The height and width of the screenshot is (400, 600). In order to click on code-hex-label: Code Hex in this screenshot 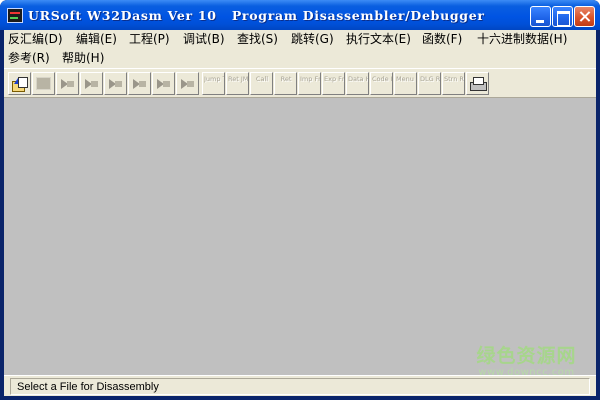, I will do `click(382, 79)`.